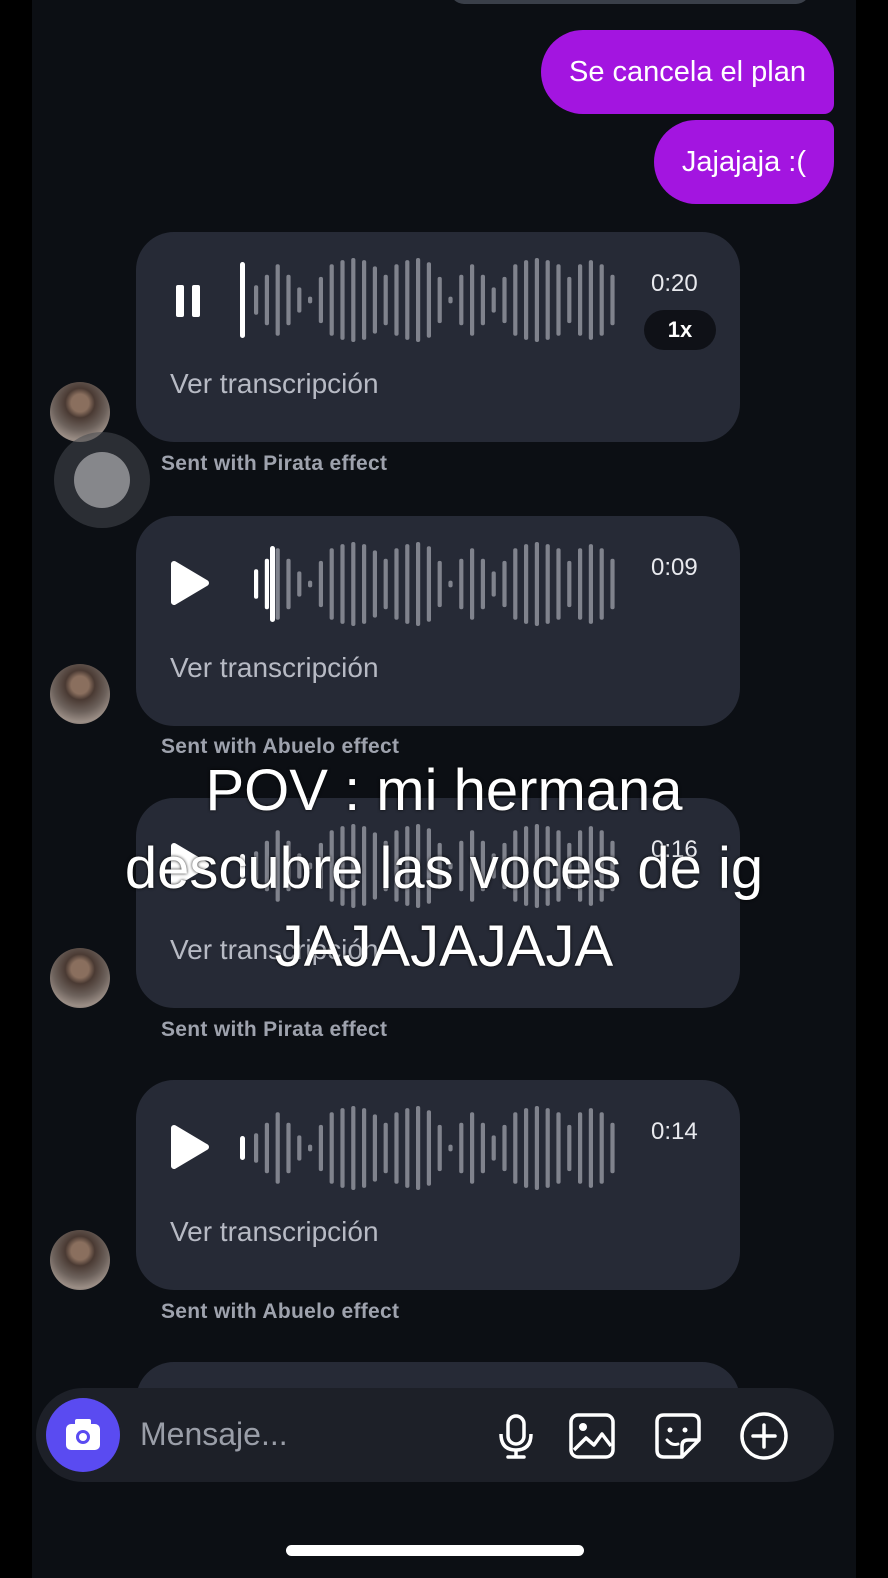 The width and height of the screenshot is (888, 1578). Describe the element at coordinates (188, 301) in the screenshot. I see `pause-icon` at that location.